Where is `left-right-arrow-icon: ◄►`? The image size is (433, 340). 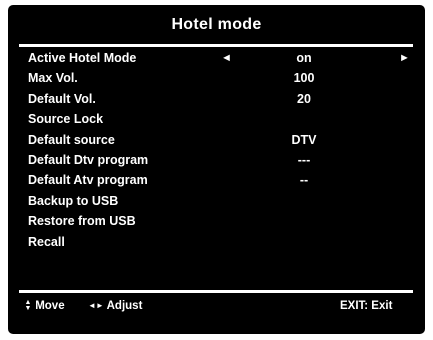 left-right-arrow-icon: ◄► is located at coordinates (96, 305).